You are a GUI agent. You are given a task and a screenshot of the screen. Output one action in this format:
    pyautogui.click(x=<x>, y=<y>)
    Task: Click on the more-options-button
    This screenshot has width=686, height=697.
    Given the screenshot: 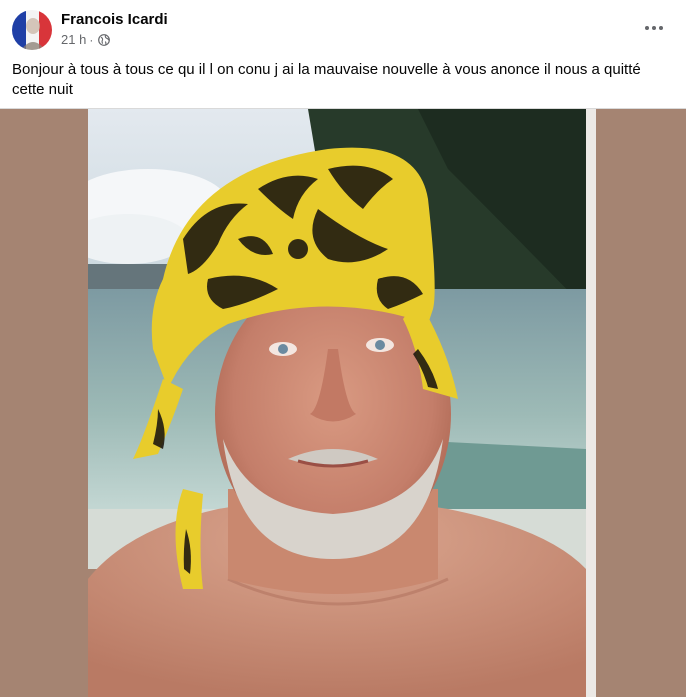 What is the action you would take?
    pyautogui.click(x=654, y=28)
    